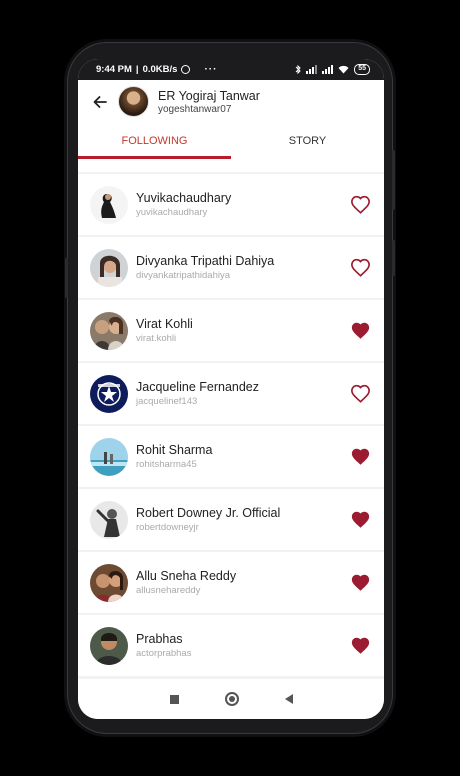  Describe the element at coordinates (307, 141) in the screenshot. I see `tab-story: STORY` at that location.